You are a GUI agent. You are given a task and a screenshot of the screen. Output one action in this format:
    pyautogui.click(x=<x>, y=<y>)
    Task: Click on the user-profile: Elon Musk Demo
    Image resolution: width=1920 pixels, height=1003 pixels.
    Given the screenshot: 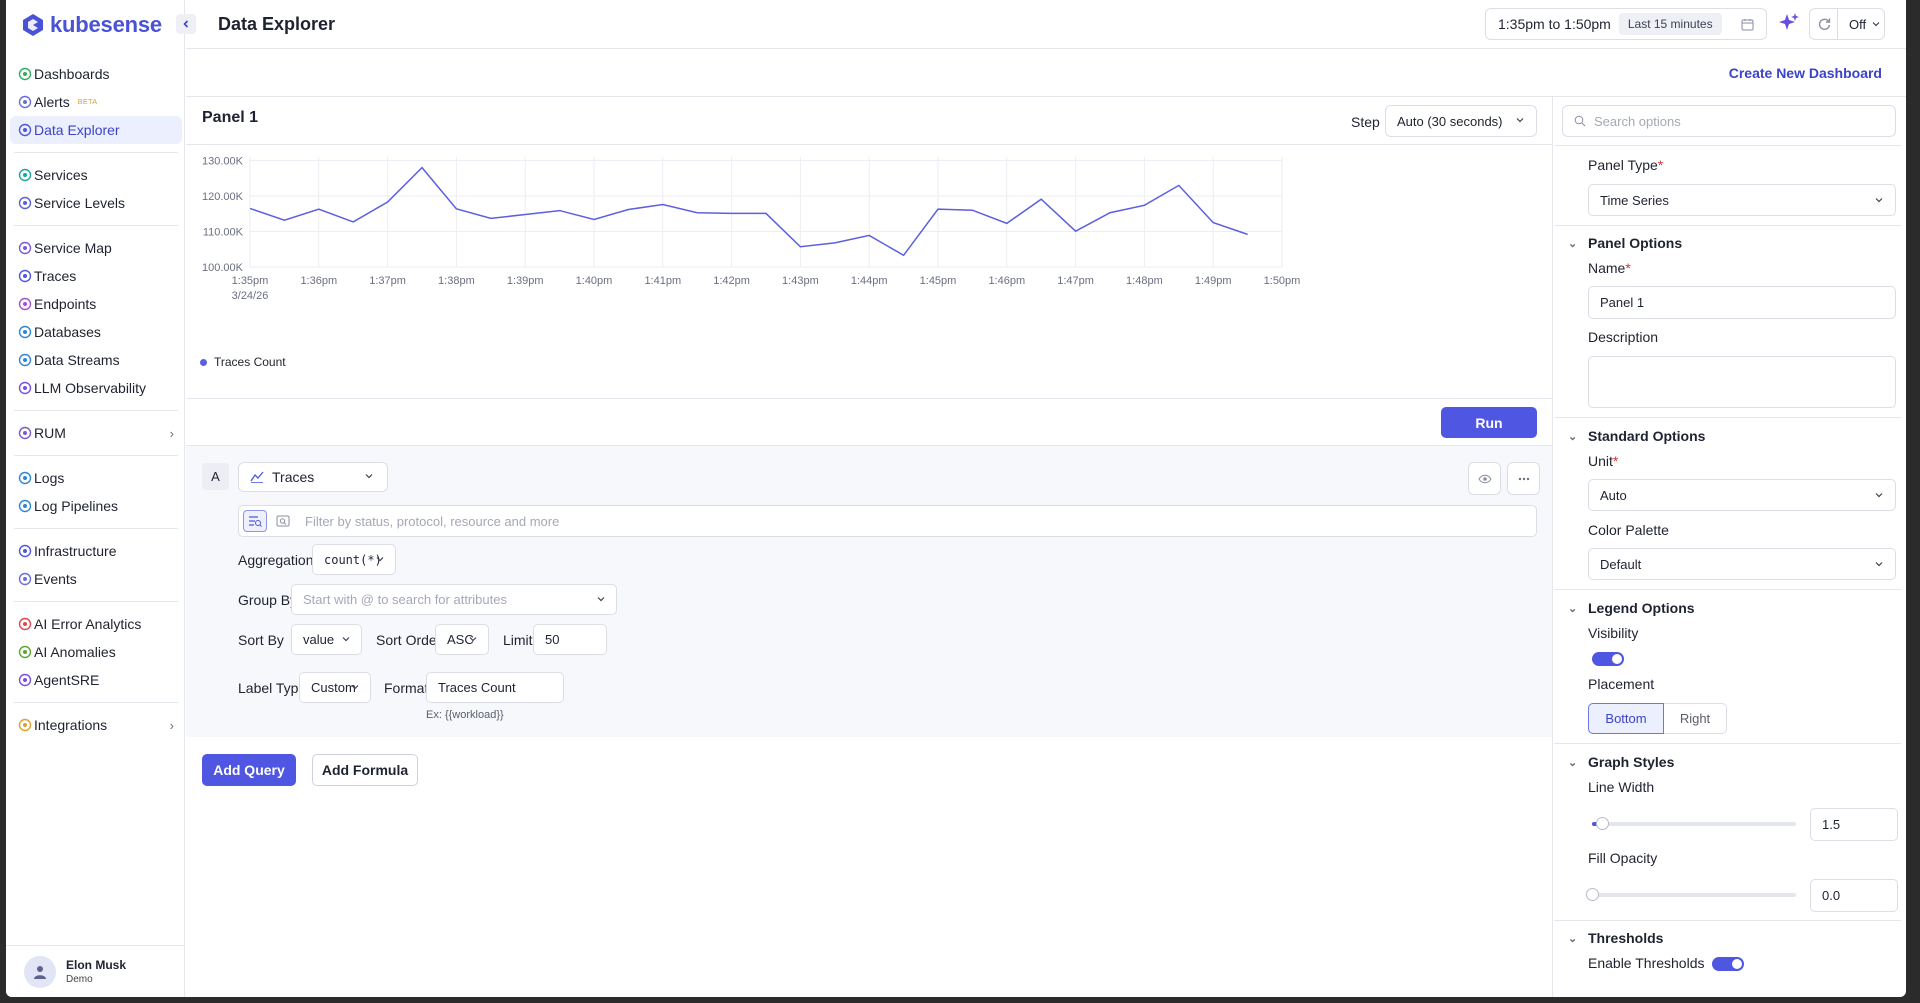 What is the action you would take?
    pyautogui.click(x=95, y=971)
    